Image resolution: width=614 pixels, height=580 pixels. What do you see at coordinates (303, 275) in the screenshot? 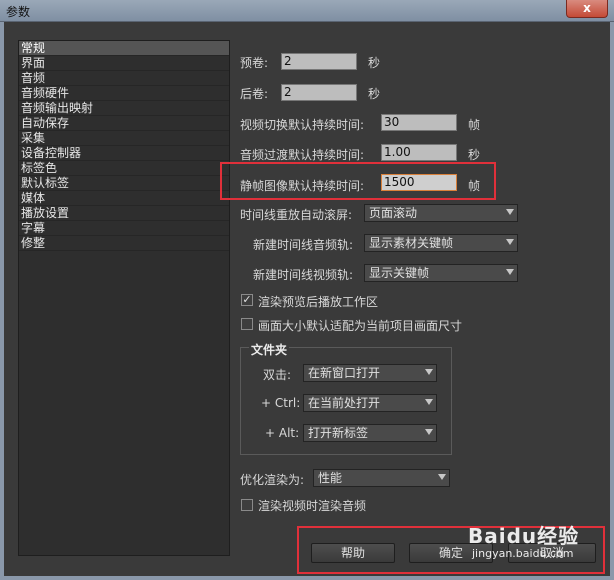
I see `new-video-track-label: 新建时间线视频轨:` at bounding box center [303, 275].